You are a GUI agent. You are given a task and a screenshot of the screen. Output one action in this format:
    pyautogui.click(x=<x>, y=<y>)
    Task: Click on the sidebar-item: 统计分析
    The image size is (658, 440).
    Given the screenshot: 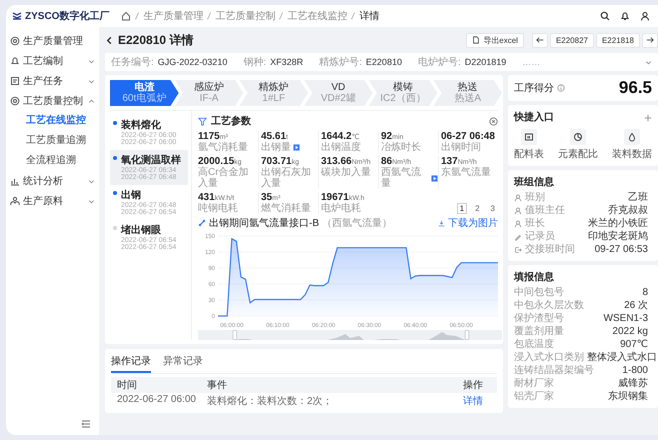 What is the action you would take?
    pyautogui.click(x=52, y=181)
    